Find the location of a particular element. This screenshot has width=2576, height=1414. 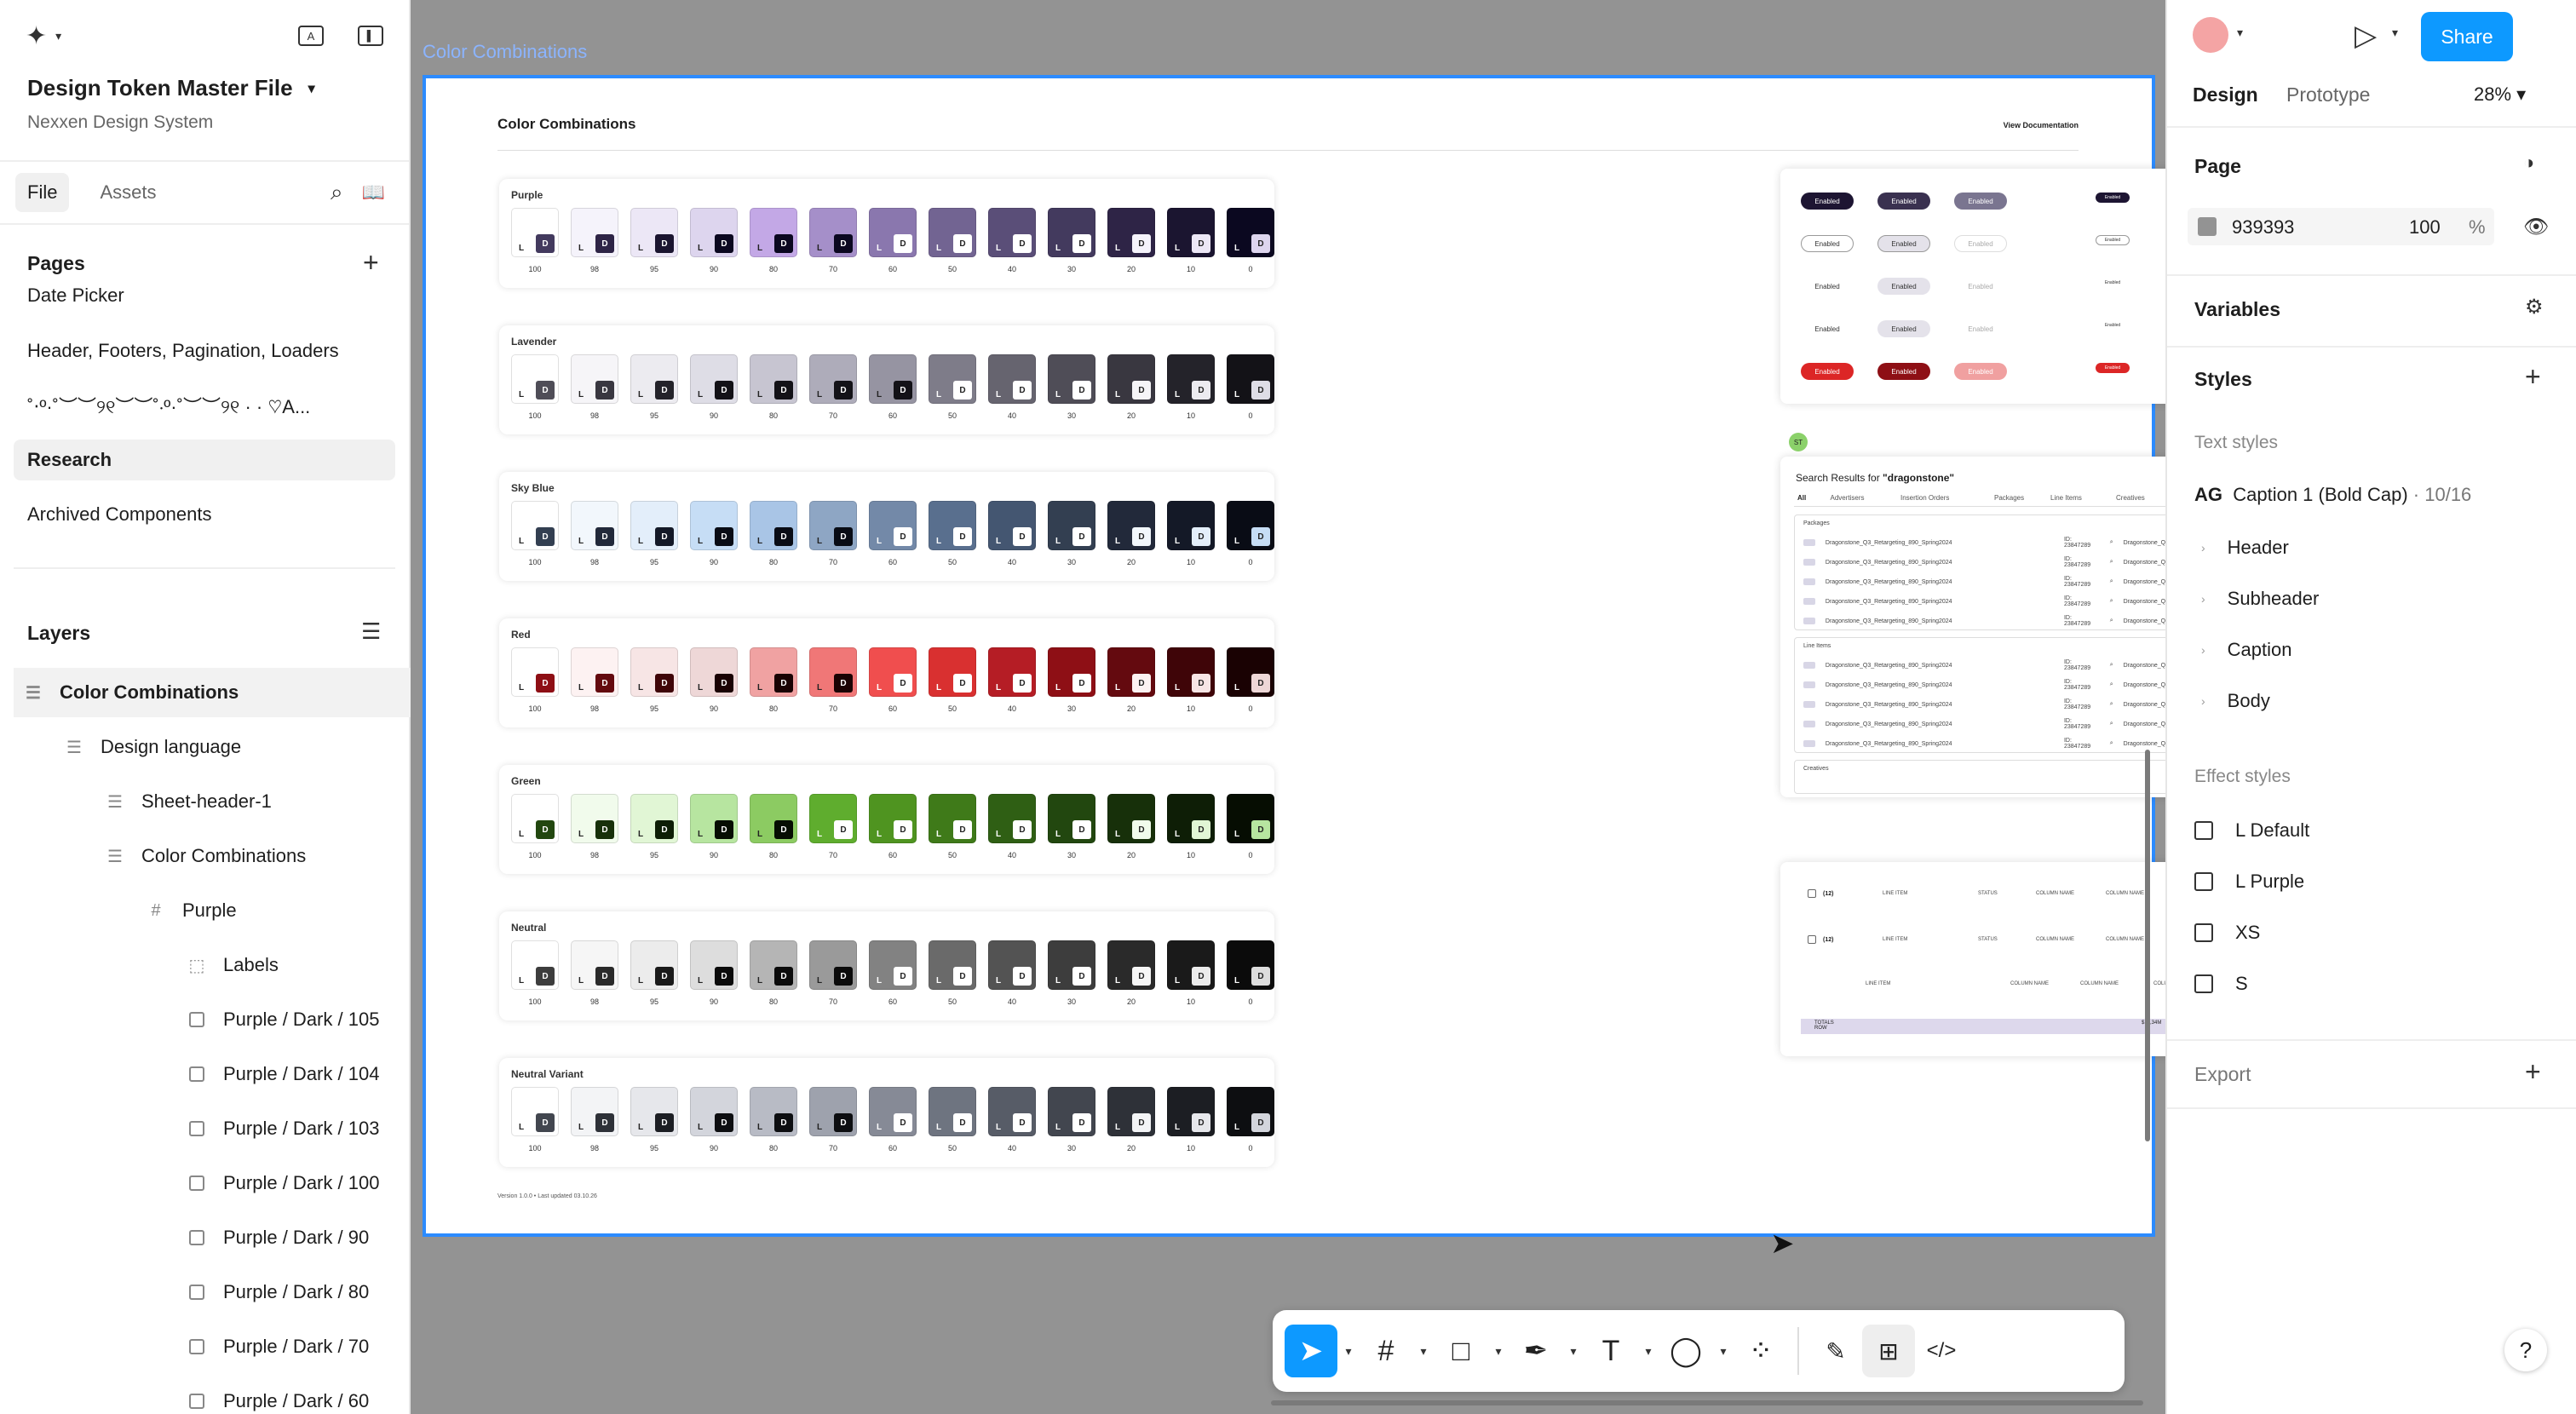

page-item-research: Research is located at coordinates (205, 460).